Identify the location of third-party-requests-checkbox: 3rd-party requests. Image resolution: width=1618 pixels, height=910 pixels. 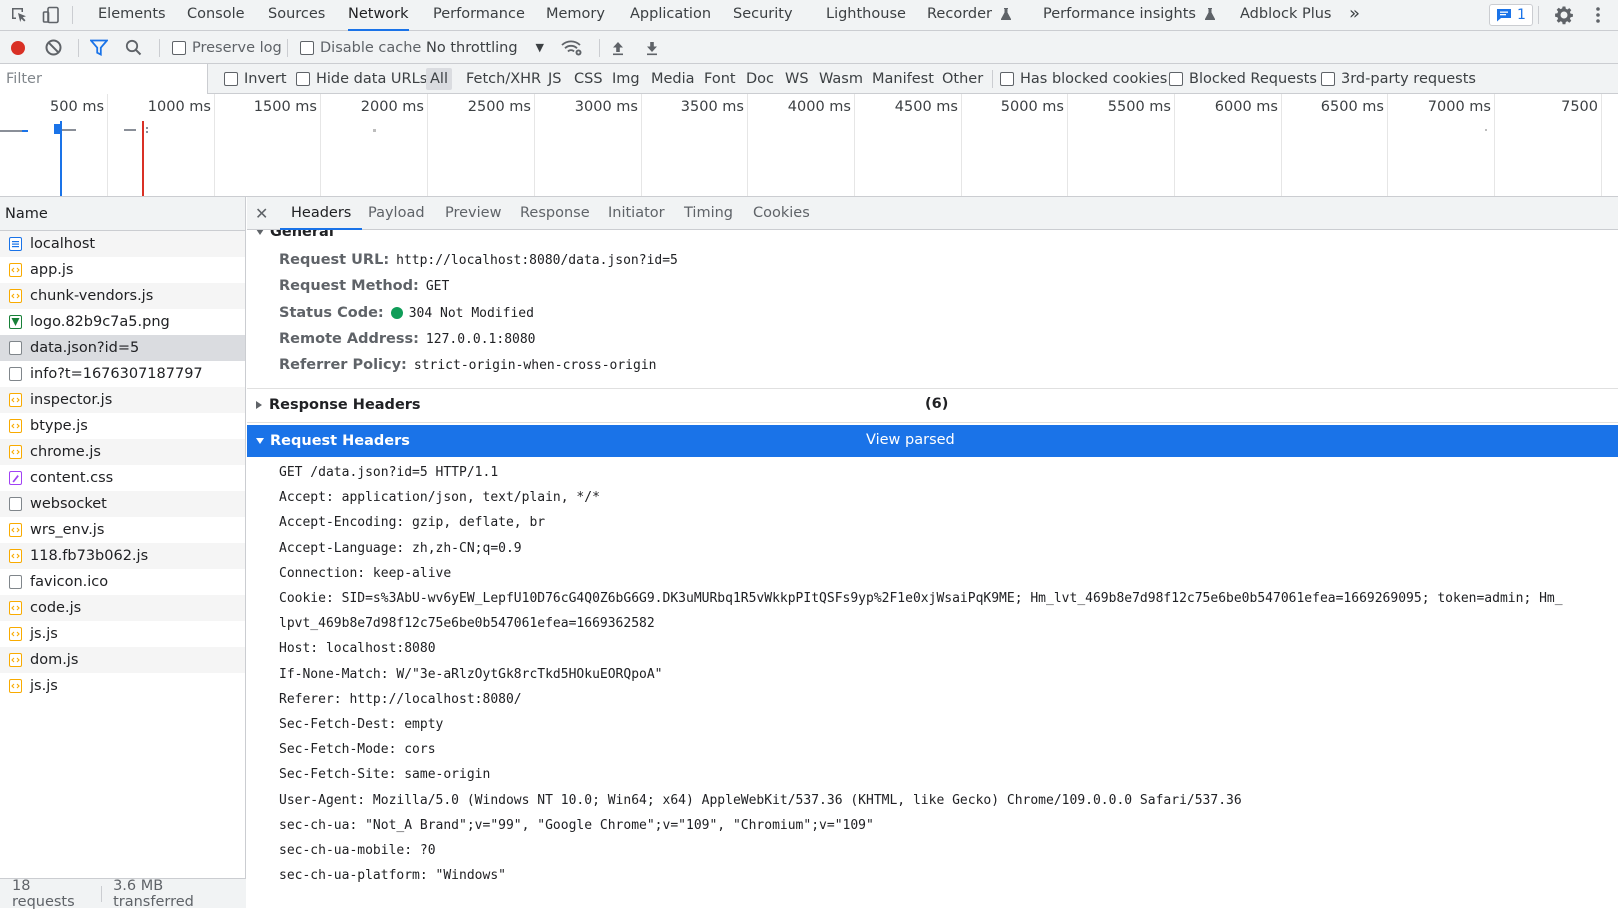
(1398, 79).